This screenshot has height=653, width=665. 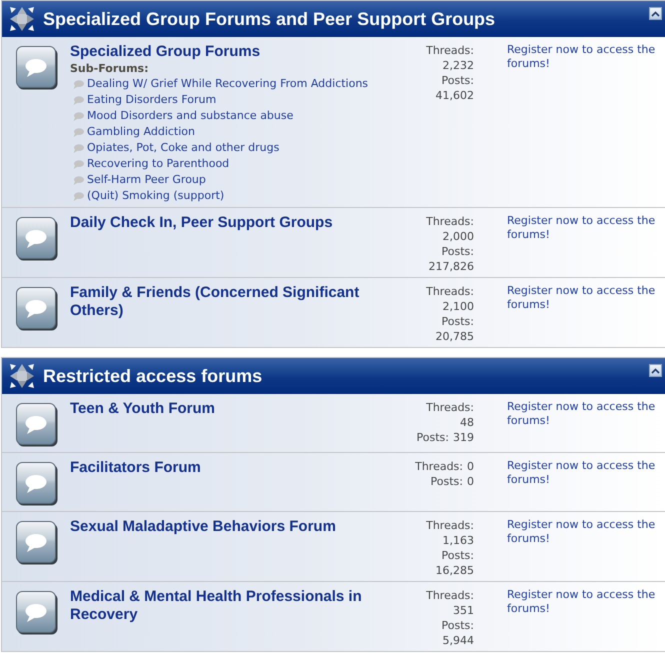 I want to click on thread-count: 351, so click(x=463, y=610).